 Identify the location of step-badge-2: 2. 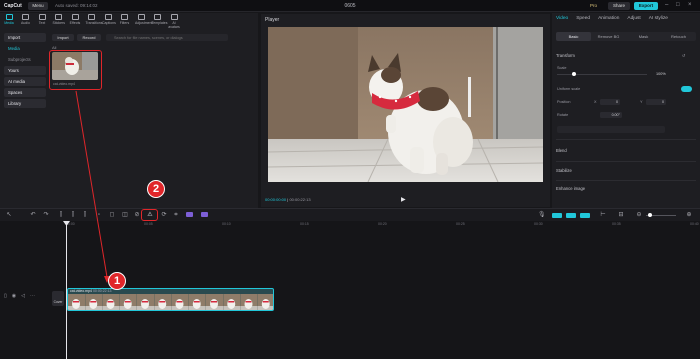
(156, 189).